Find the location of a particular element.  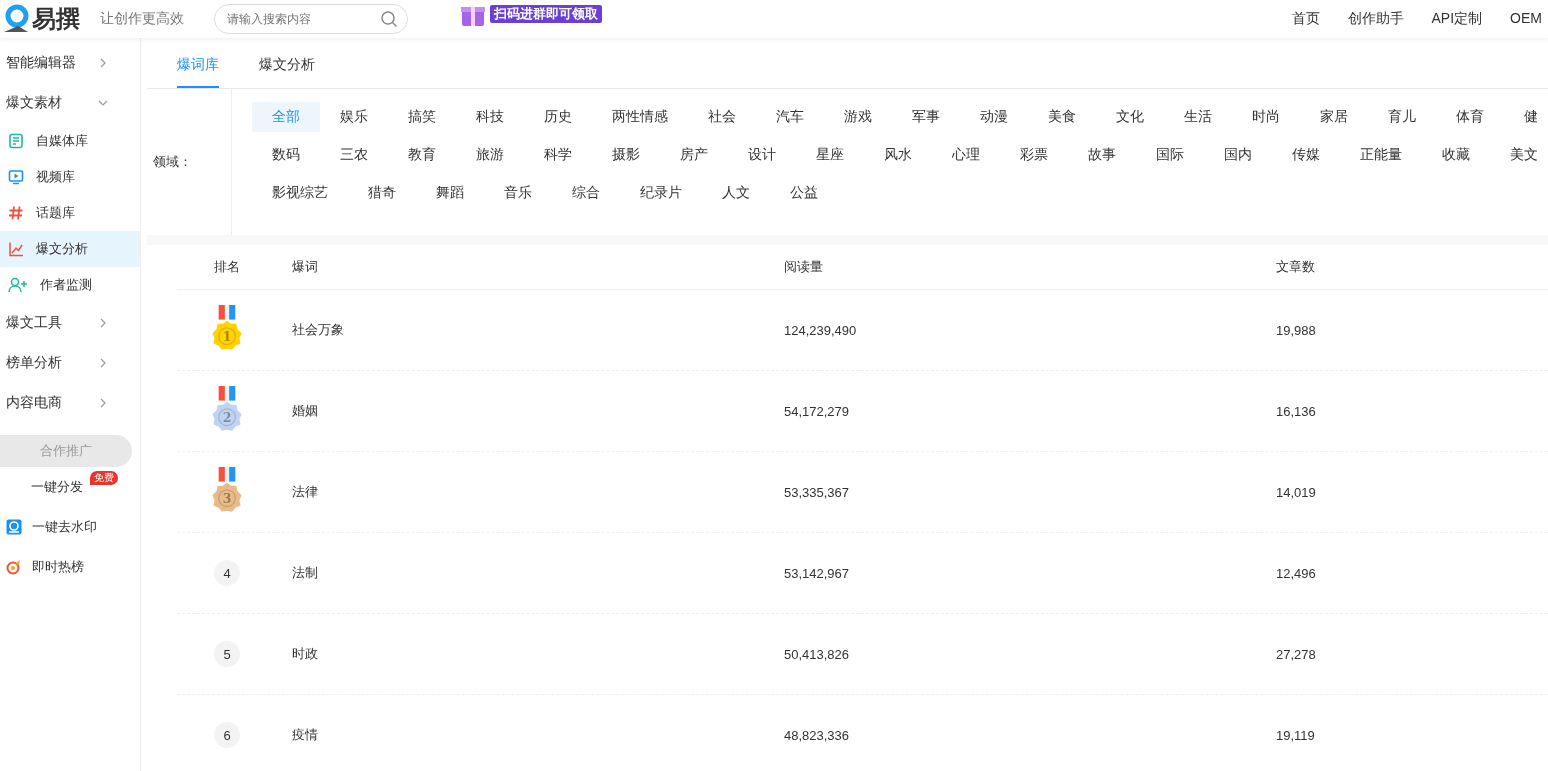

sidebar-item: 爆文分析 is located at coordinates (70, 249).